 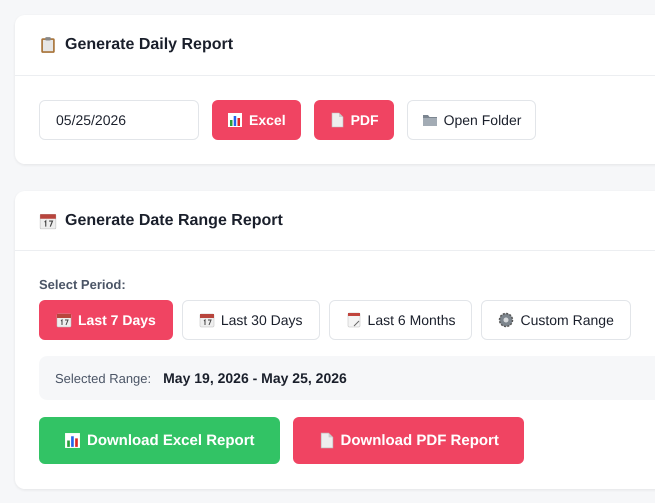 I want to click on download-button: Download PDF Report, so click(x=408, y=440).